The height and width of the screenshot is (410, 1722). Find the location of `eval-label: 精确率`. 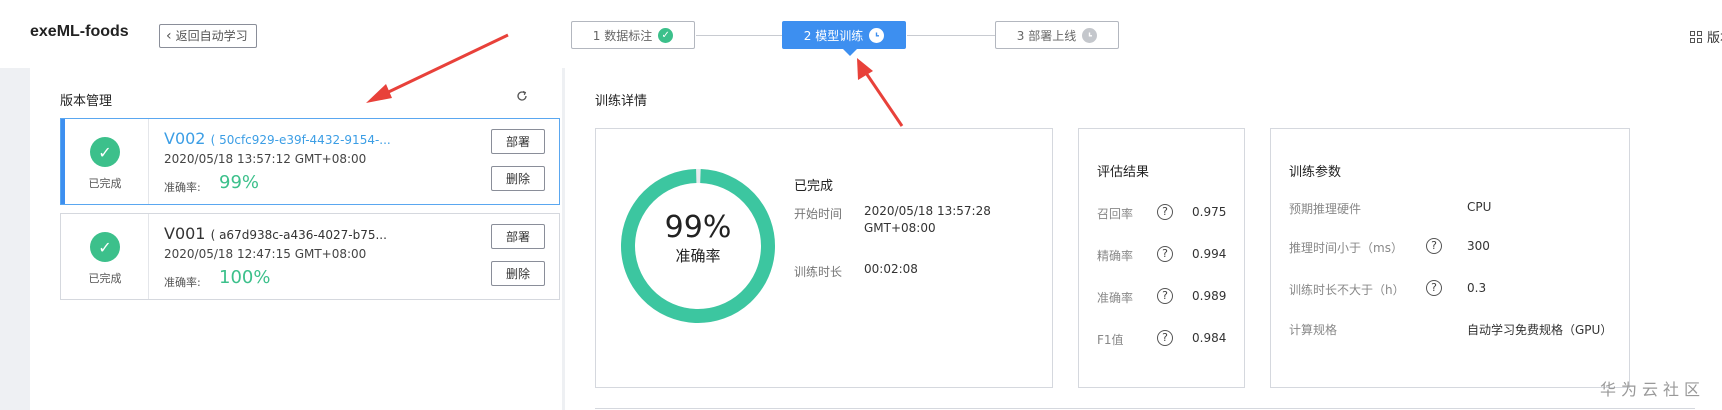

eval-label: 精确率 is located at coordinates (1115, 256).